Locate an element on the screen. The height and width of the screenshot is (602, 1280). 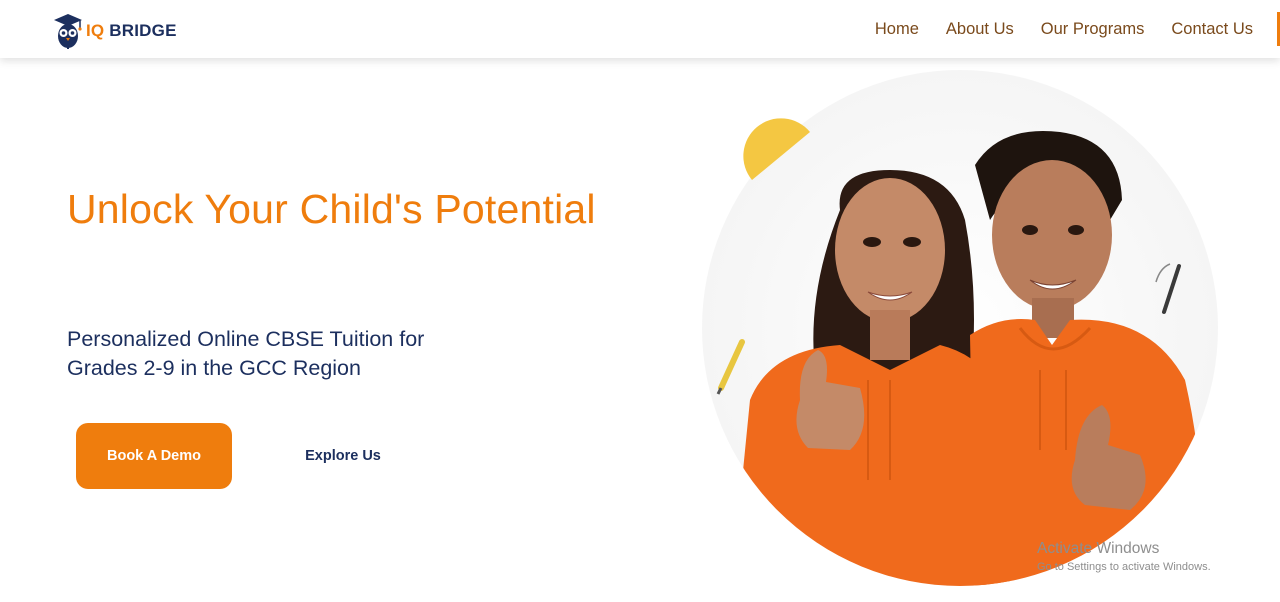
main-nav: Home About Us Our Programs Contact Us is located at coordinates (1050, 29).